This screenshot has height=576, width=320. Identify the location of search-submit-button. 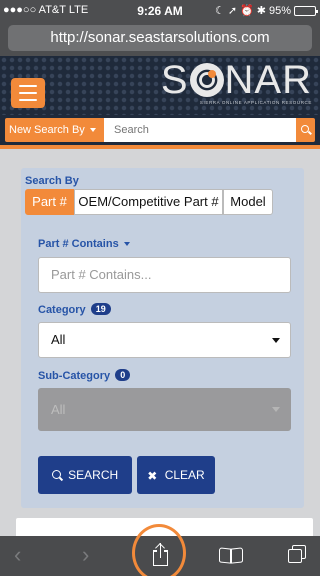
(305, 130).